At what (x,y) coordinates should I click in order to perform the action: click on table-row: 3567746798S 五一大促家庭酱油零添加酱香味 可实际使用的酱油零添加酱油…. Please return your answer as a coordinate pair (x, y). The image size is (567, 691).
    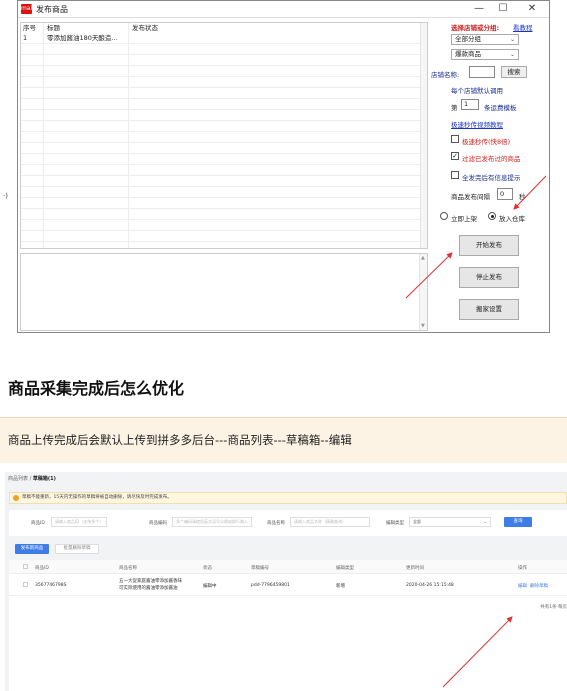
    Looking at the image, I should click on (288, 585).